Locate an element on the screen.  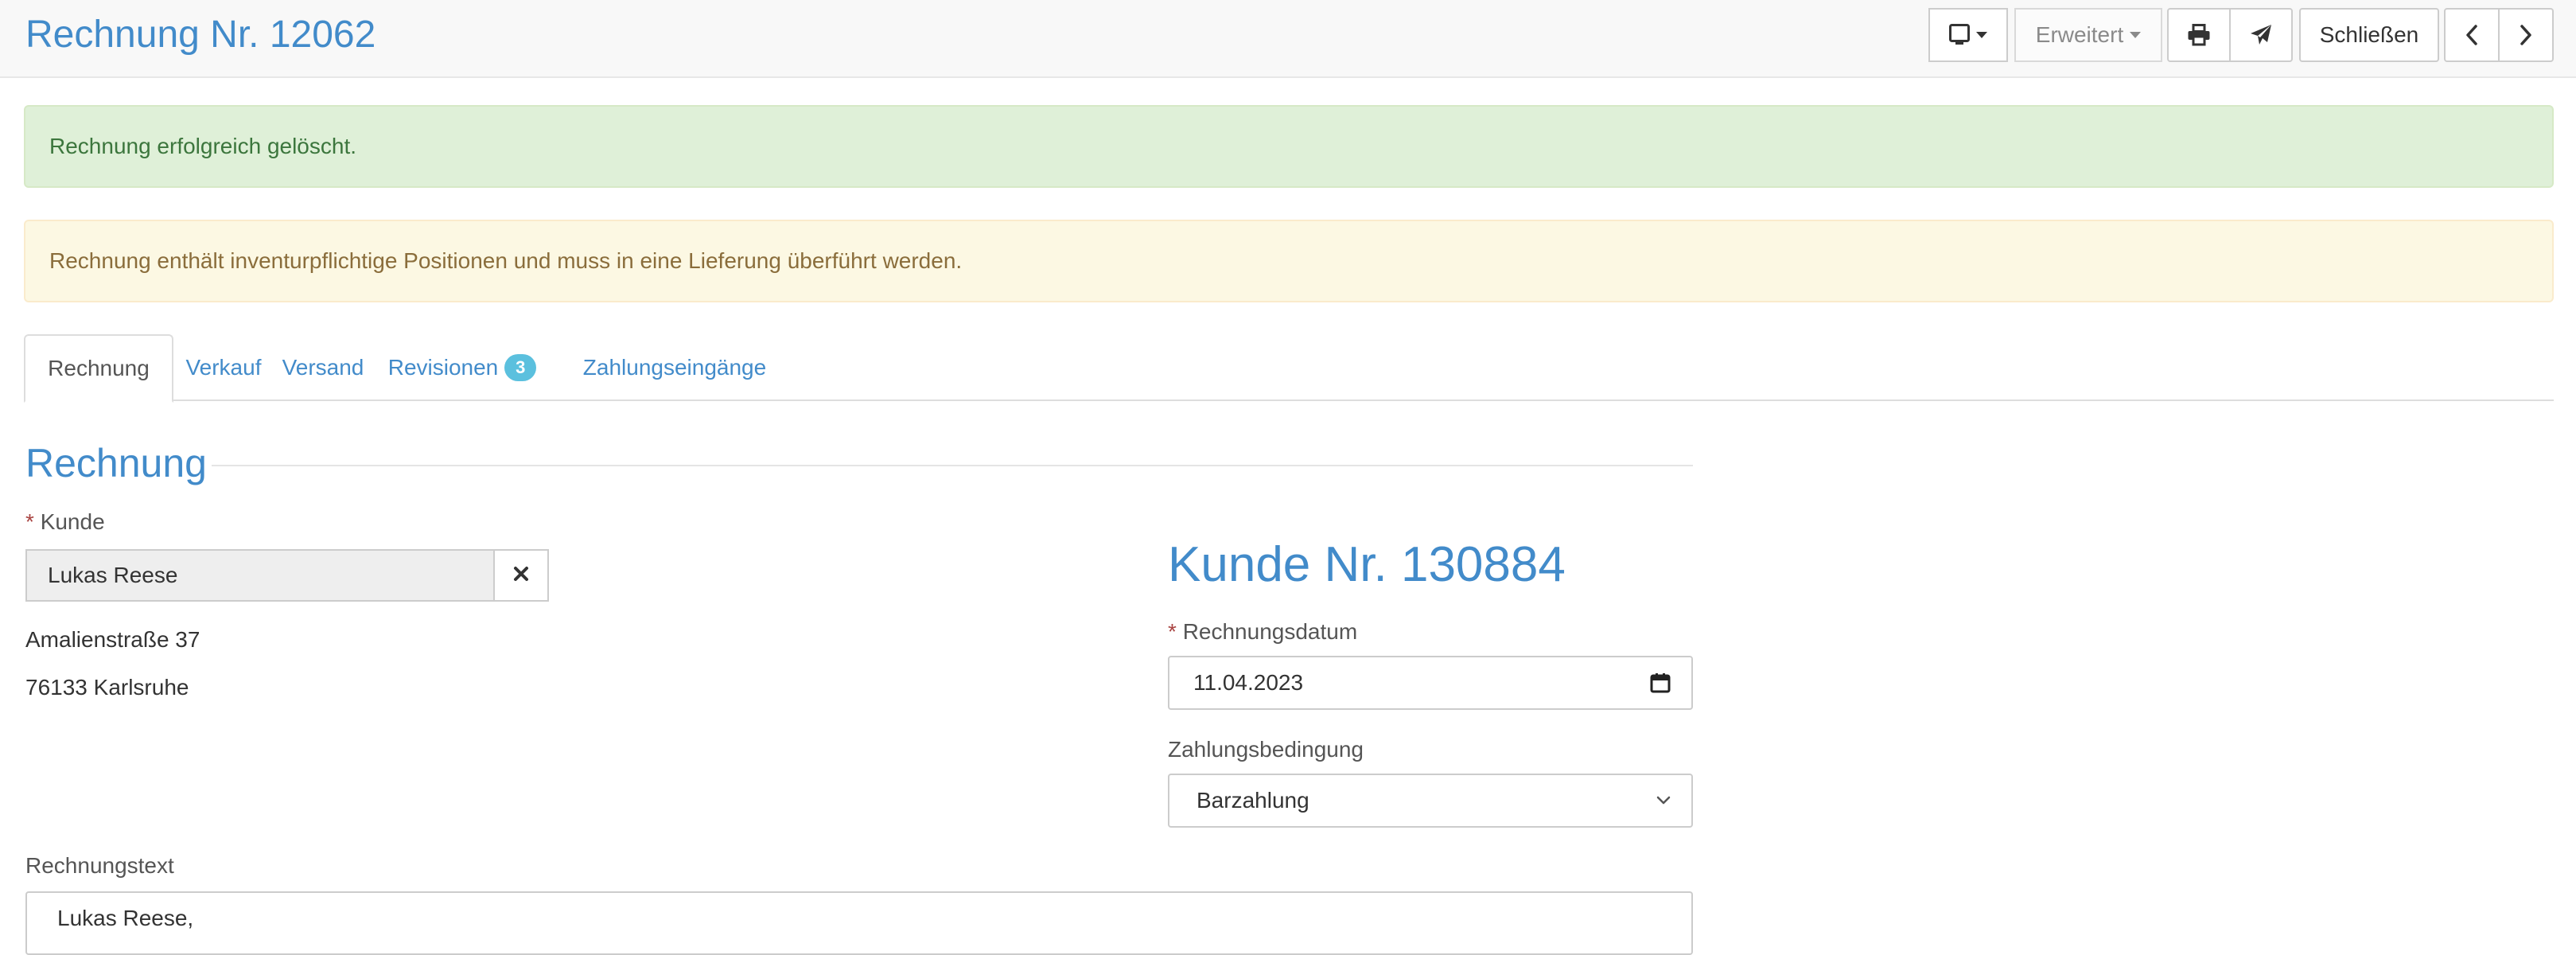
invoice-date-value: 11.04.2023 is located at coordinates (1249, 682).